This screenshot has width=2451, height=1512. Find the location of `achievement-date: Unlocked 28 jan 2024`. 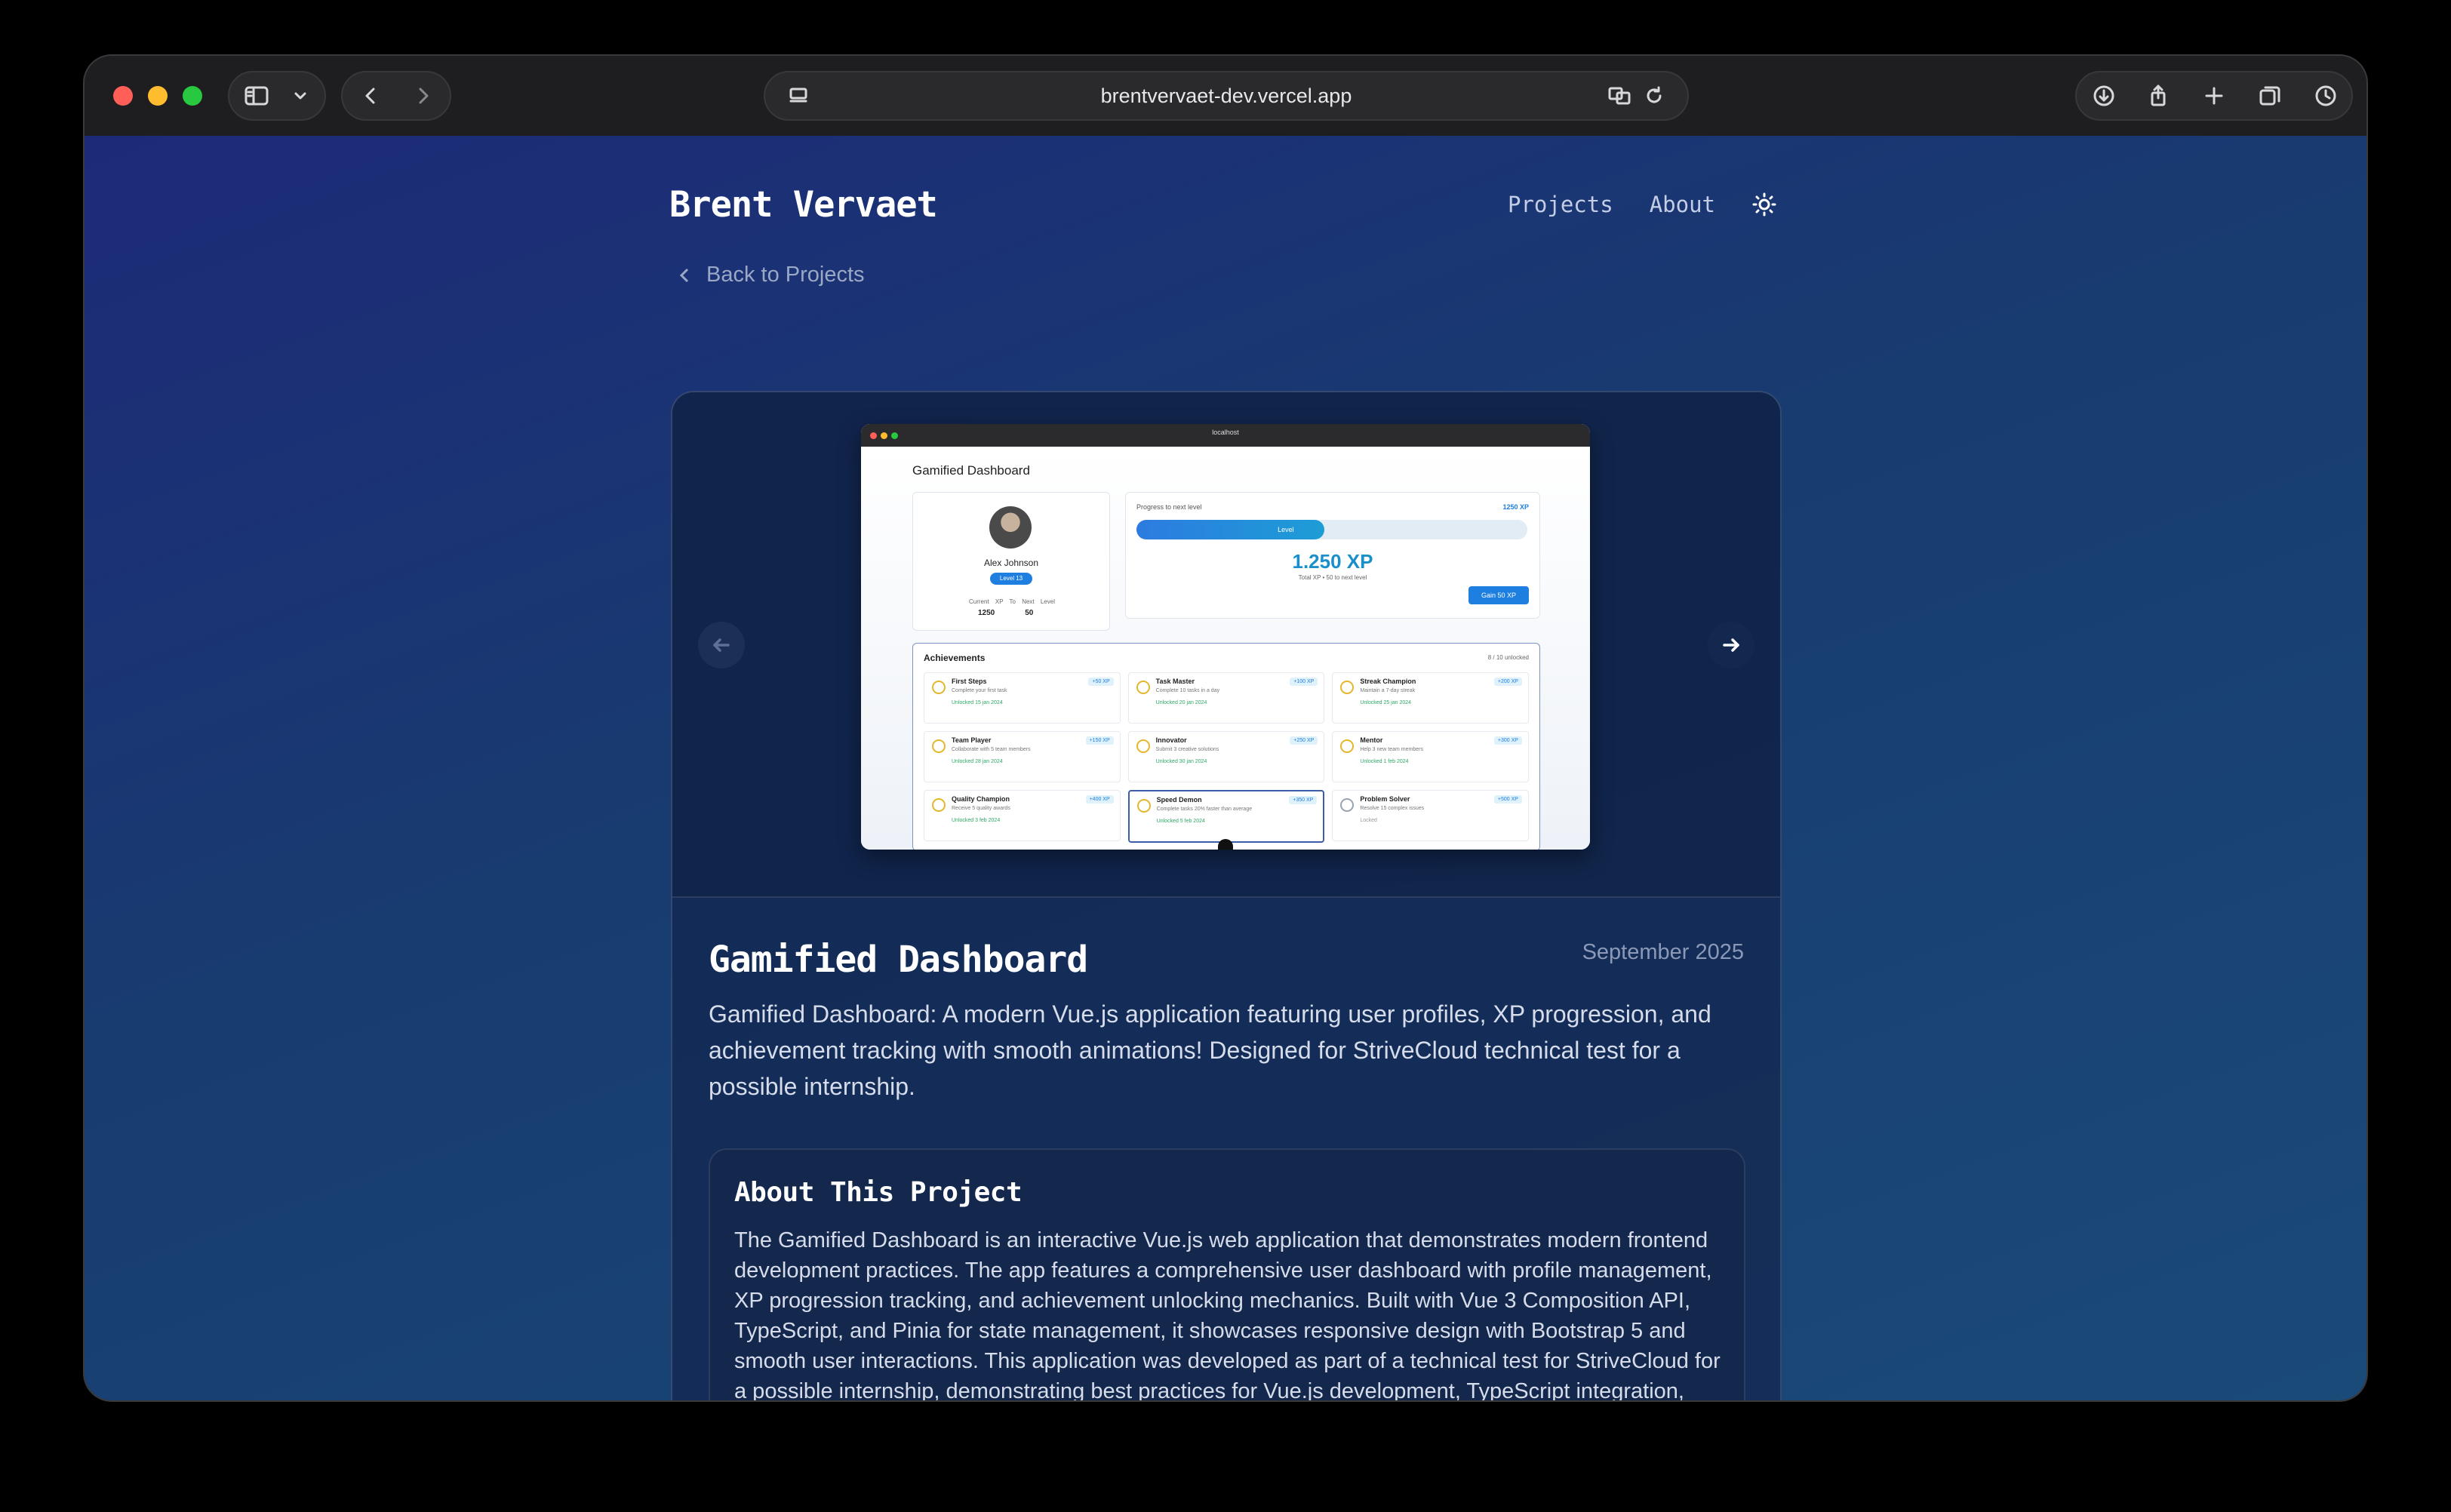

achievement-date: Unlocked 28 jan 2024 is located at coordinates (977, 761).